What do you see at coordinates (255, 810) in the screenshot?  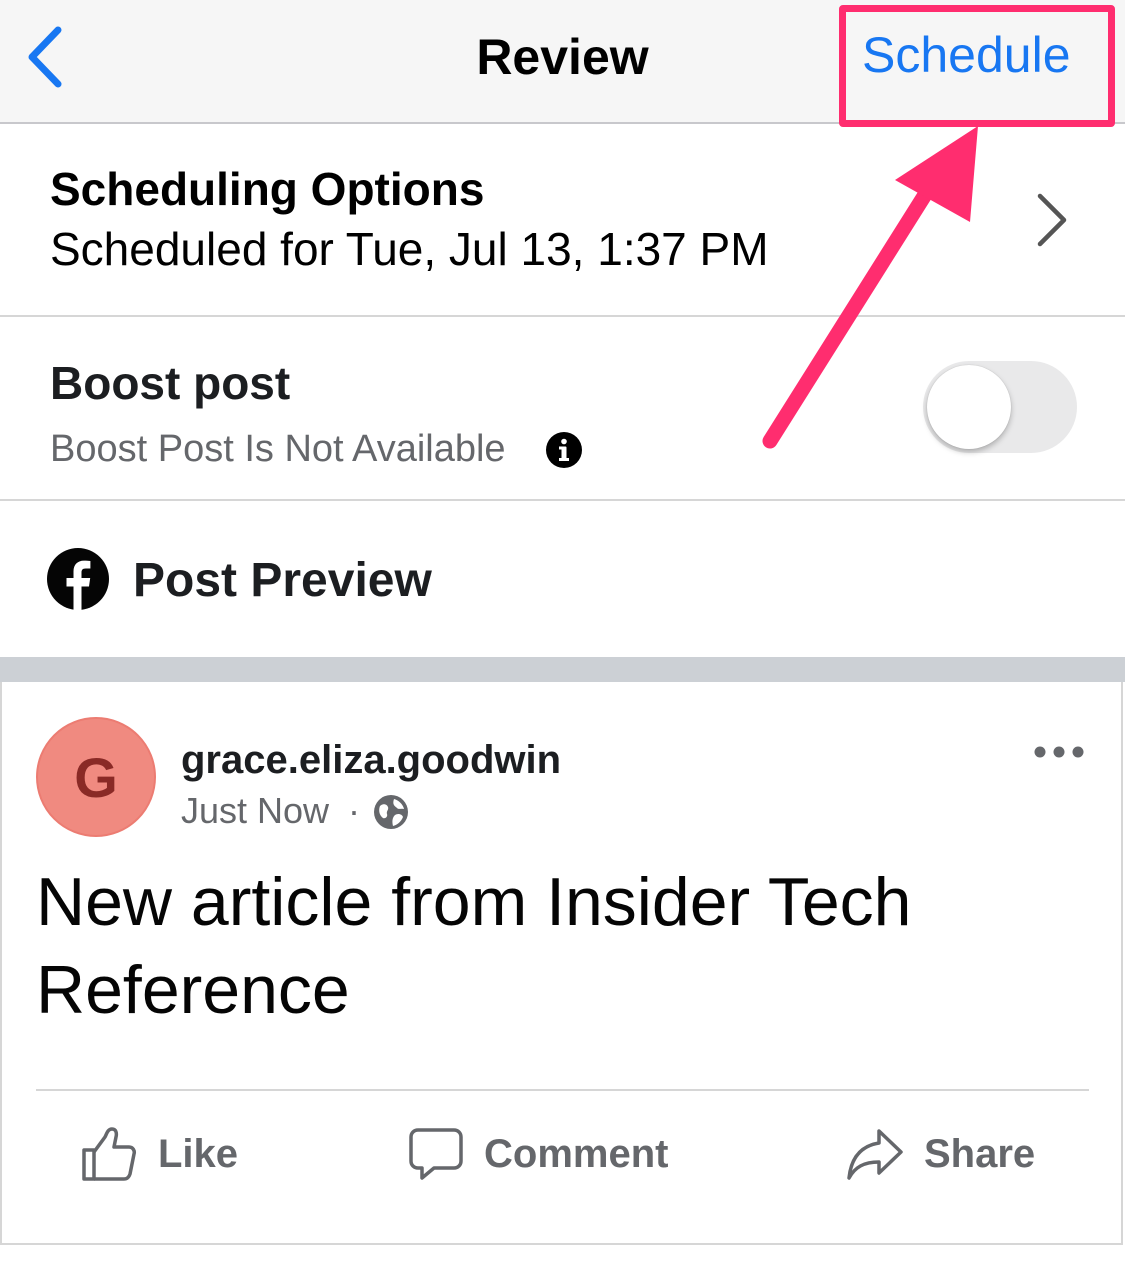 I see `post-timestamp: Just Now` at bounding box center [255, 810].